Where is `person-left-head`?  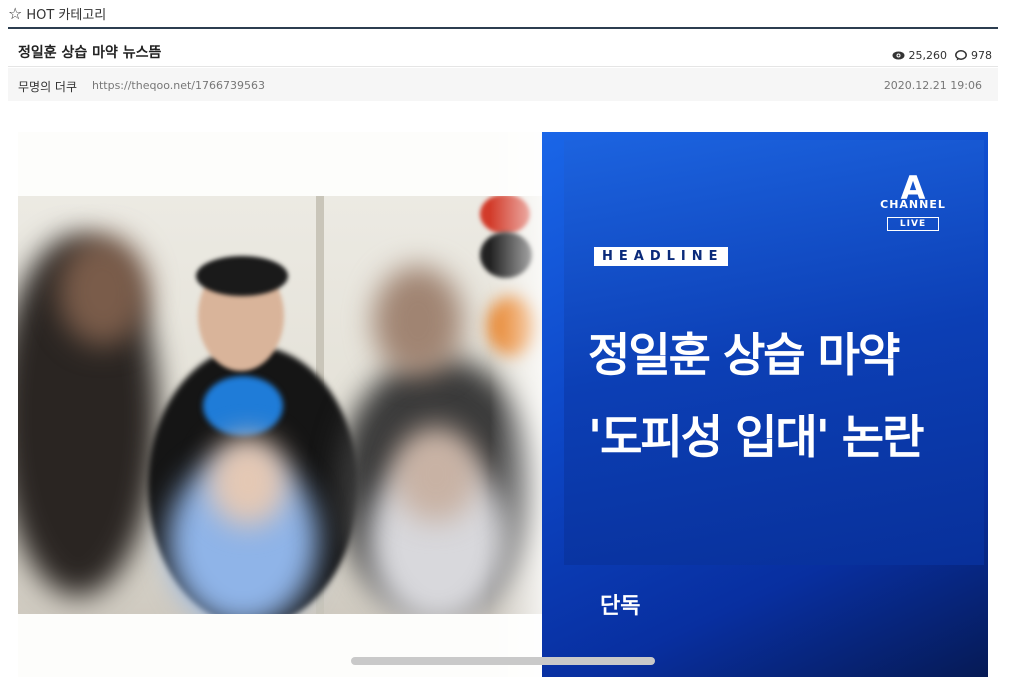 person-left-head is located at coordinates (103, 291).